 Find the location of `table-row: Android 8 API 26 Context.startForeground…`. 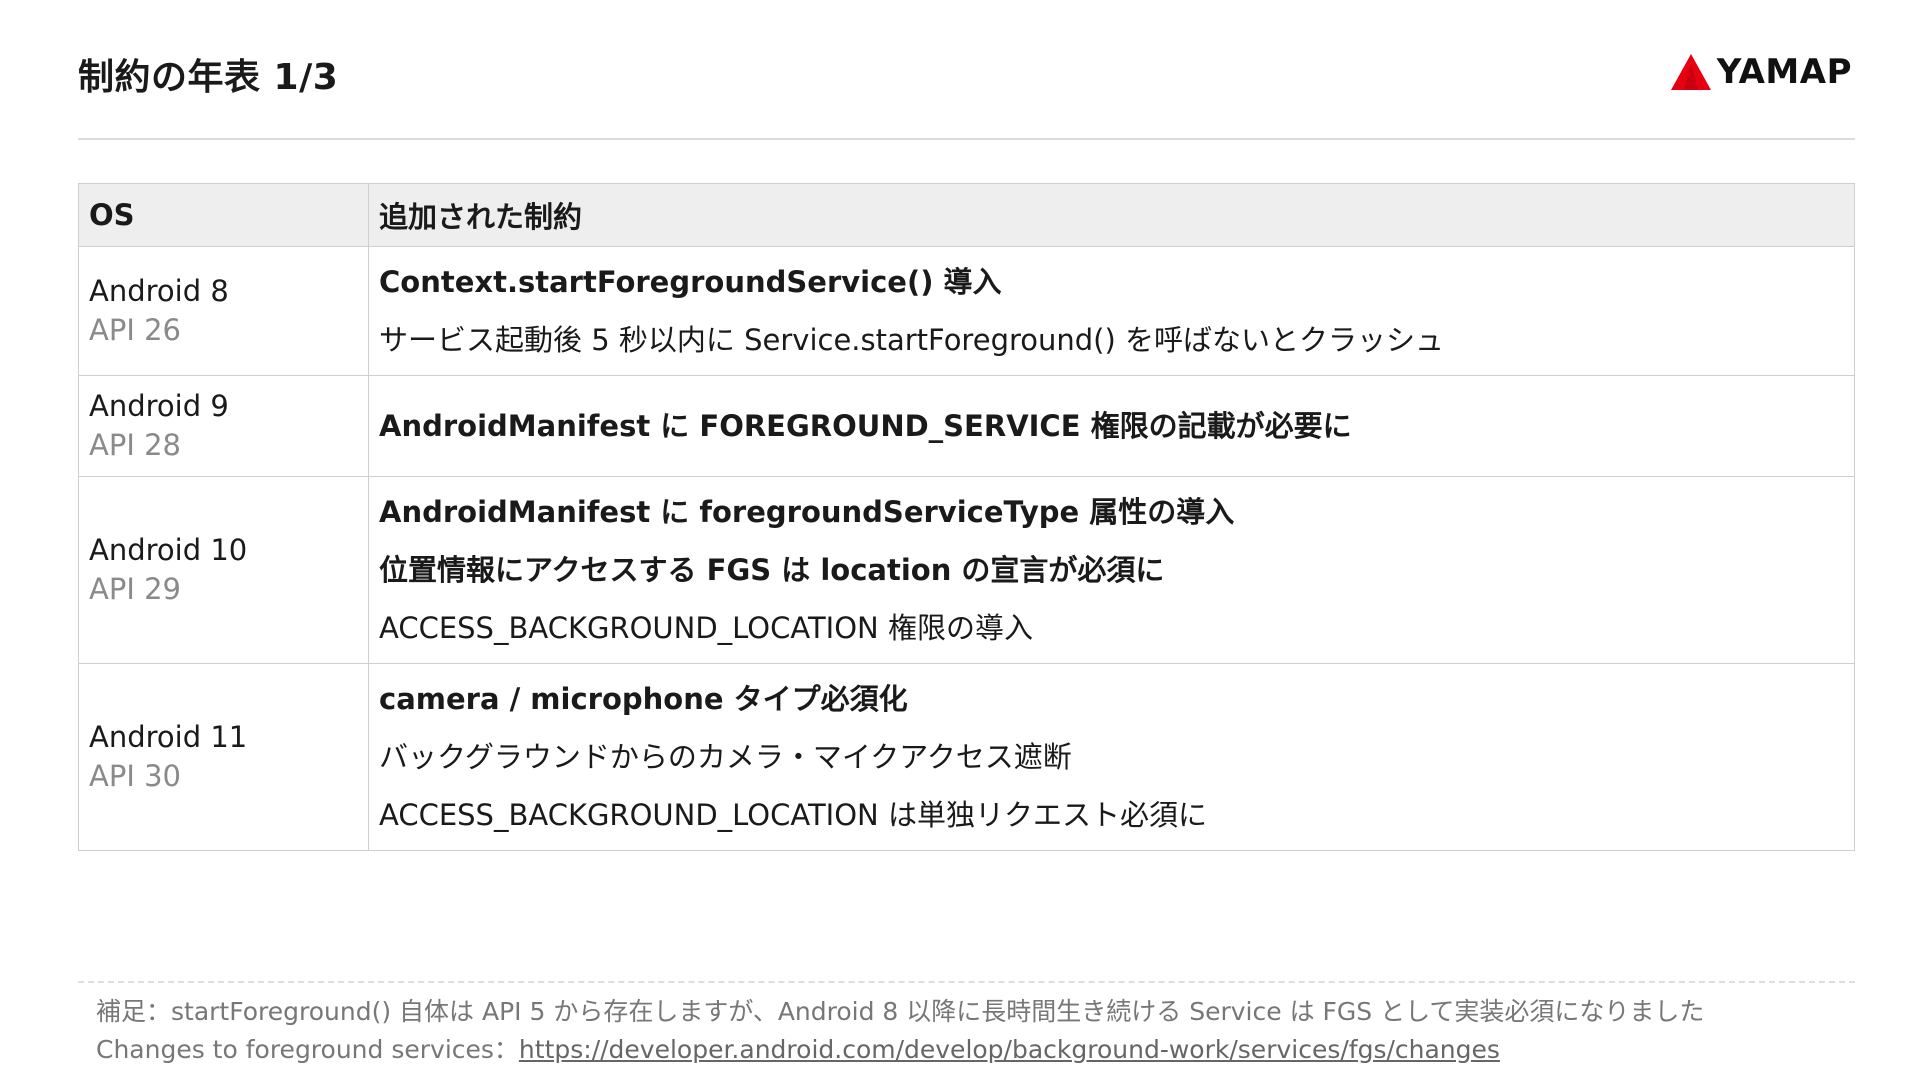

table-row: Android 8 API 26 Context.startForeground… is located at coordinates (966, 311).